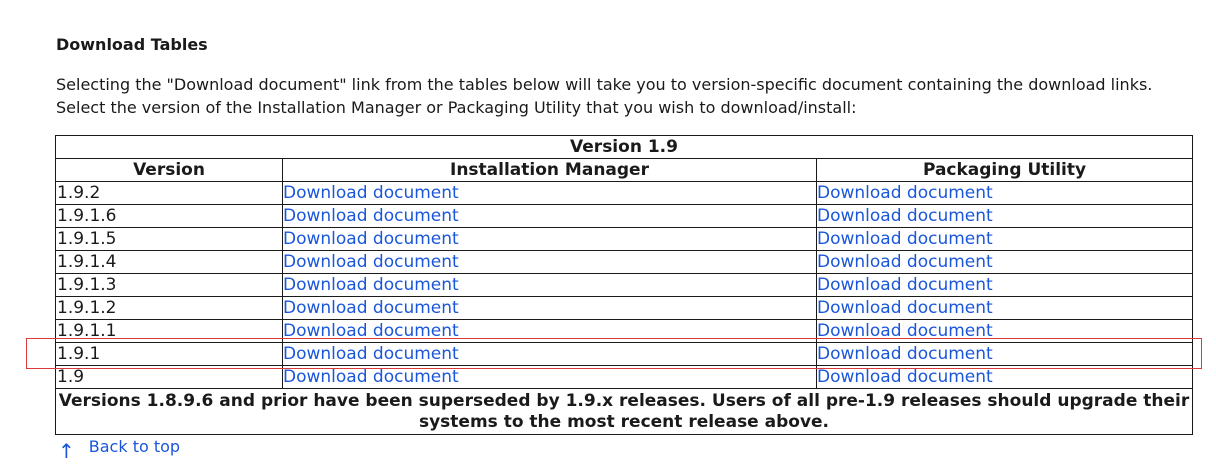  What do you see at coordinates (132, 44) in the screenshot?
I see `section-heading: Download Tables` at bounding box center [132, 44].